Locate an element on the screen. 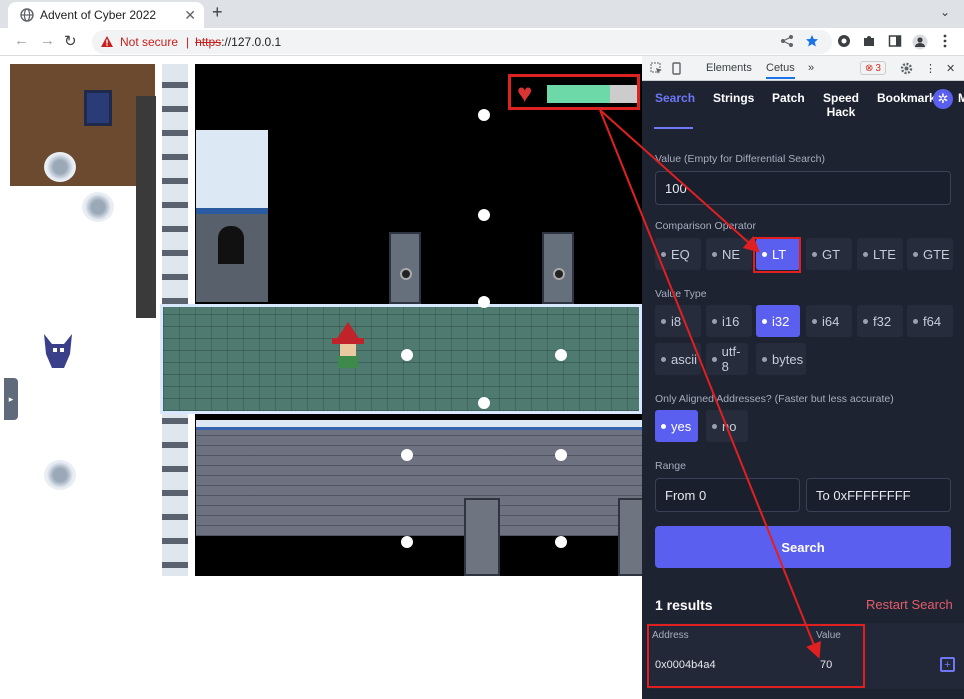  nav-strings: Strings is located at coordinates (733, 98).